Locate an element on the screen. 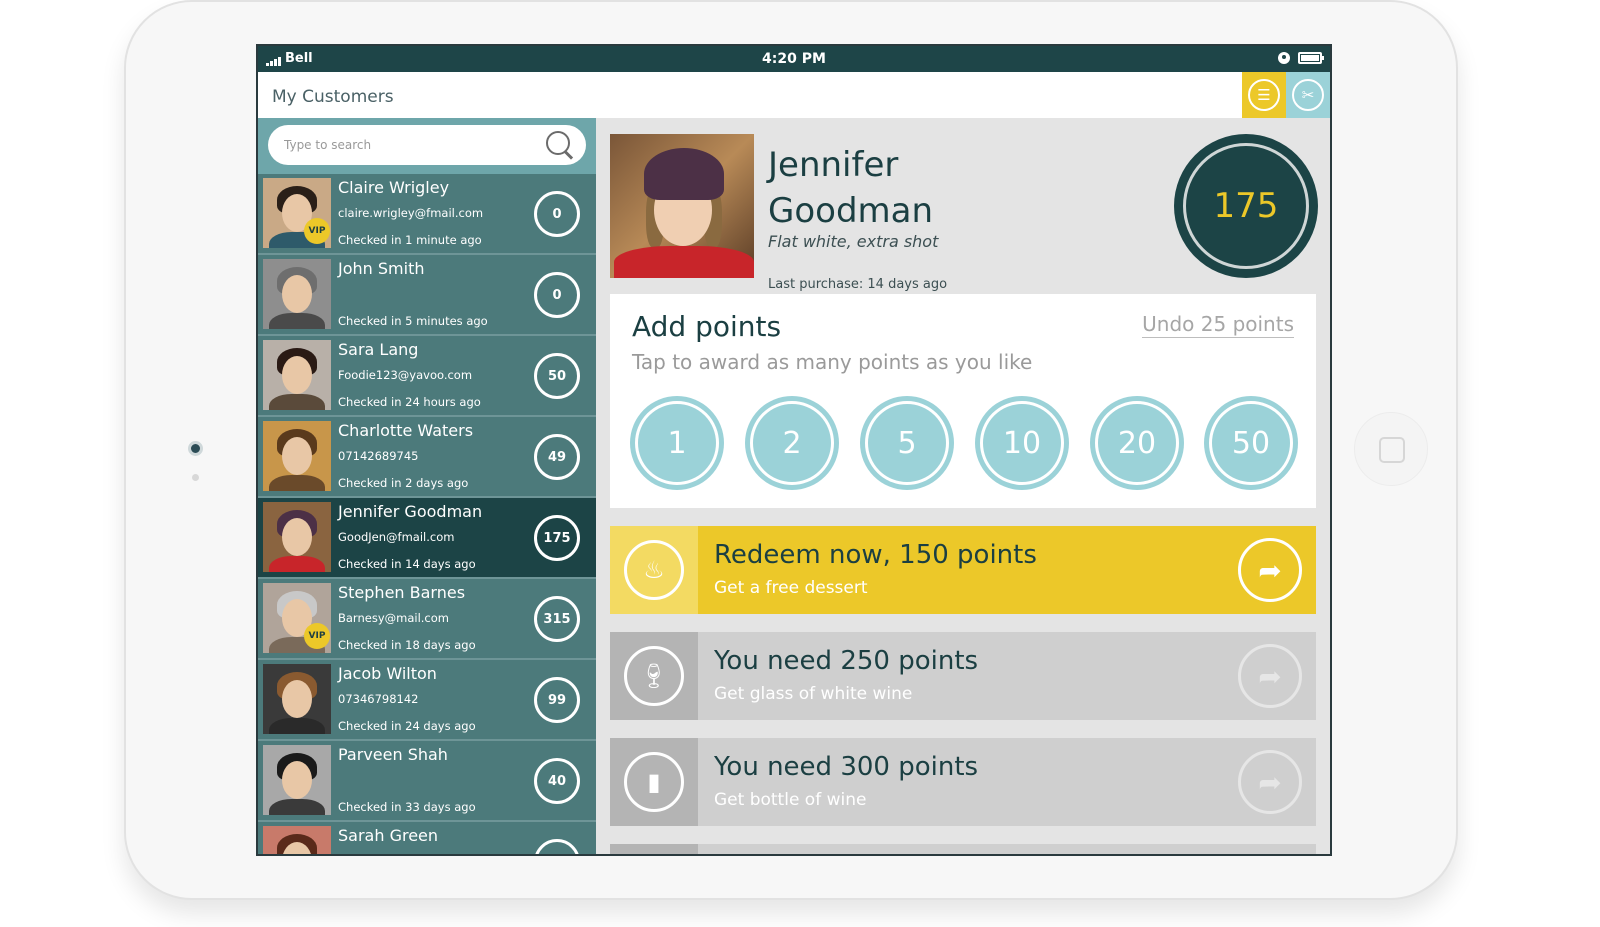 This screenshot has width=1600, height=927. list-icon: ☰ is located at coordinates (1264, 95).